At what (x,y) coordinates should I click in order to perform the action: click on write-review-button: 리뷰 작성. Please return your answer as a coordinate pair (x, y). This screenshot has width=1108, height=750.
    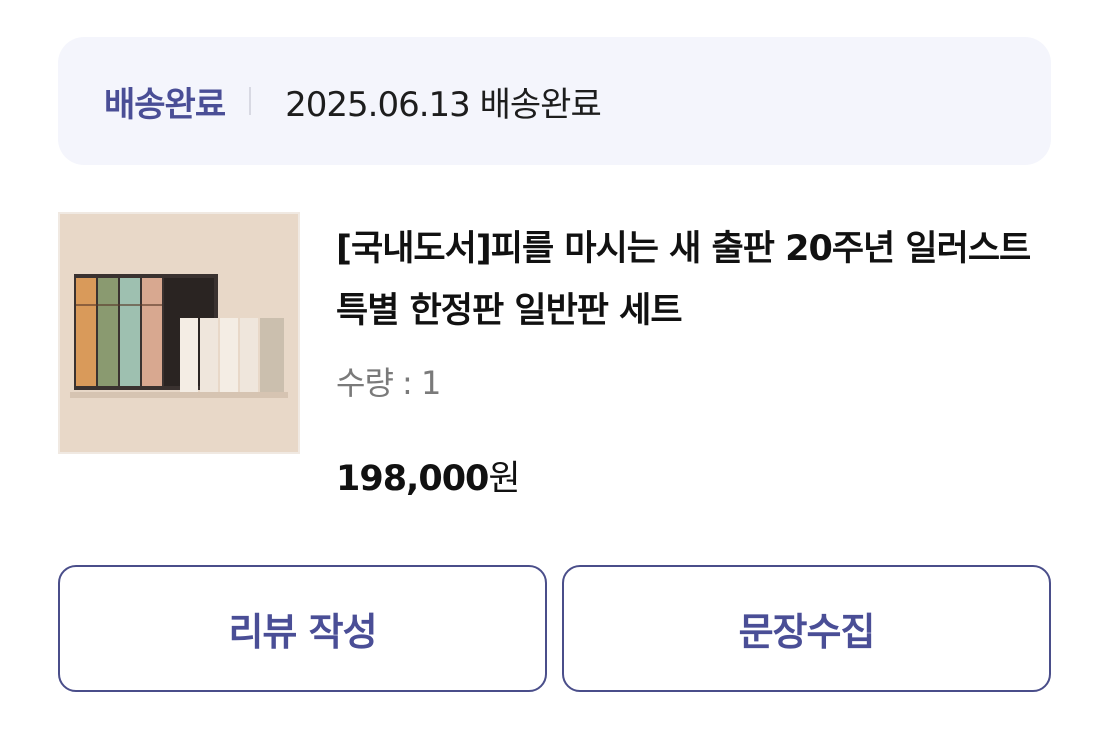
    Looking at the image, I should click on (302, 628).